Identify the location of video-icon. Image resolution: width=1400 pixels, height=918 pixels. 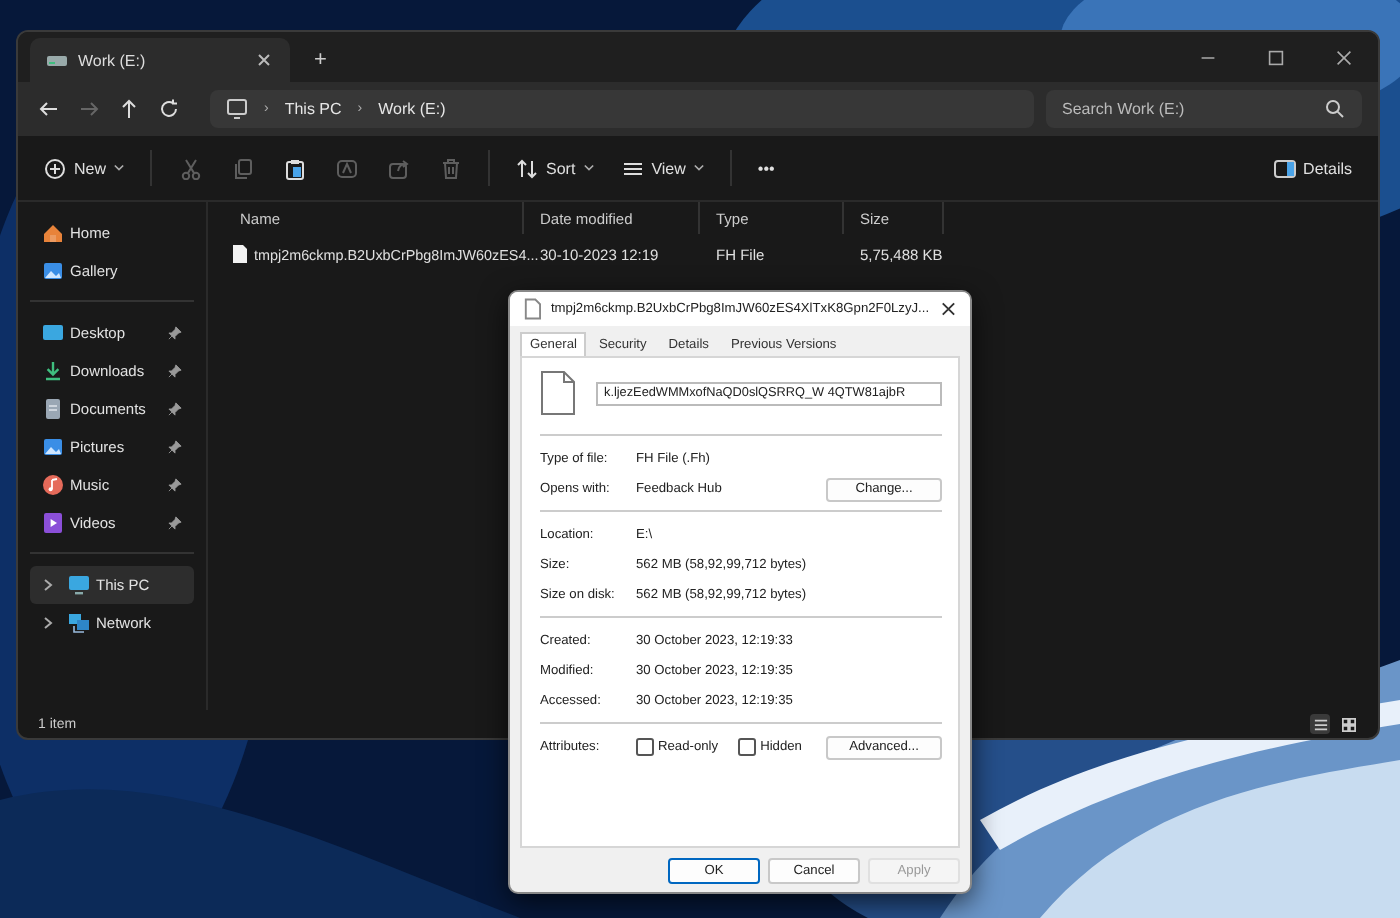
(53, 523).